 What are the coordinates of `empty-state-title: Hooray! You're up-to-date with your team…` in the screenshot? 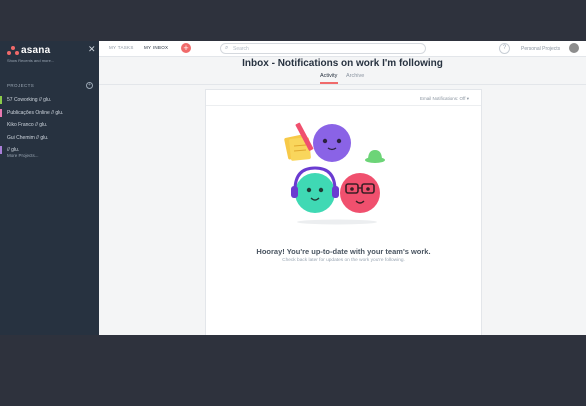 It's located at (343, 251).